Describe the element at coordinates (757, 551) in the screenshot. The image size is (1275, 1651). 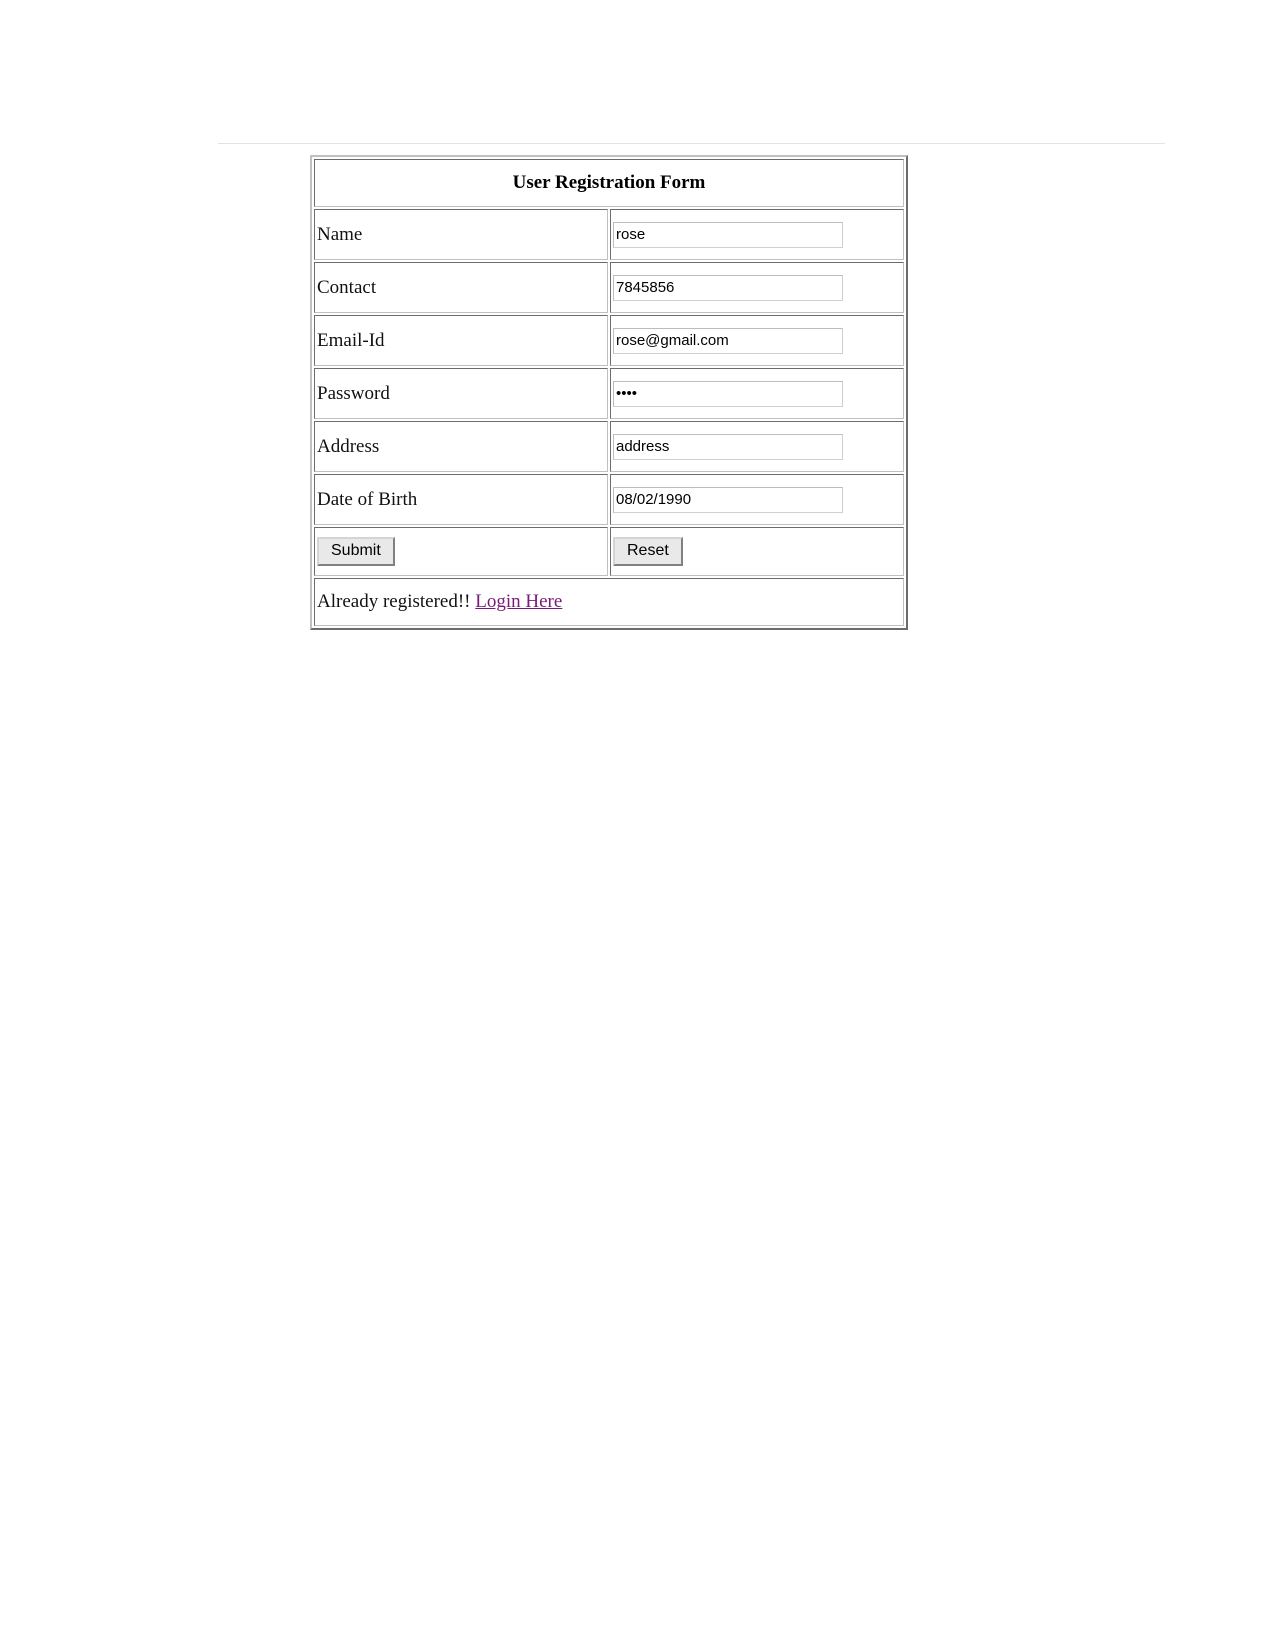
I see `reset-cell: Reset` at that location.